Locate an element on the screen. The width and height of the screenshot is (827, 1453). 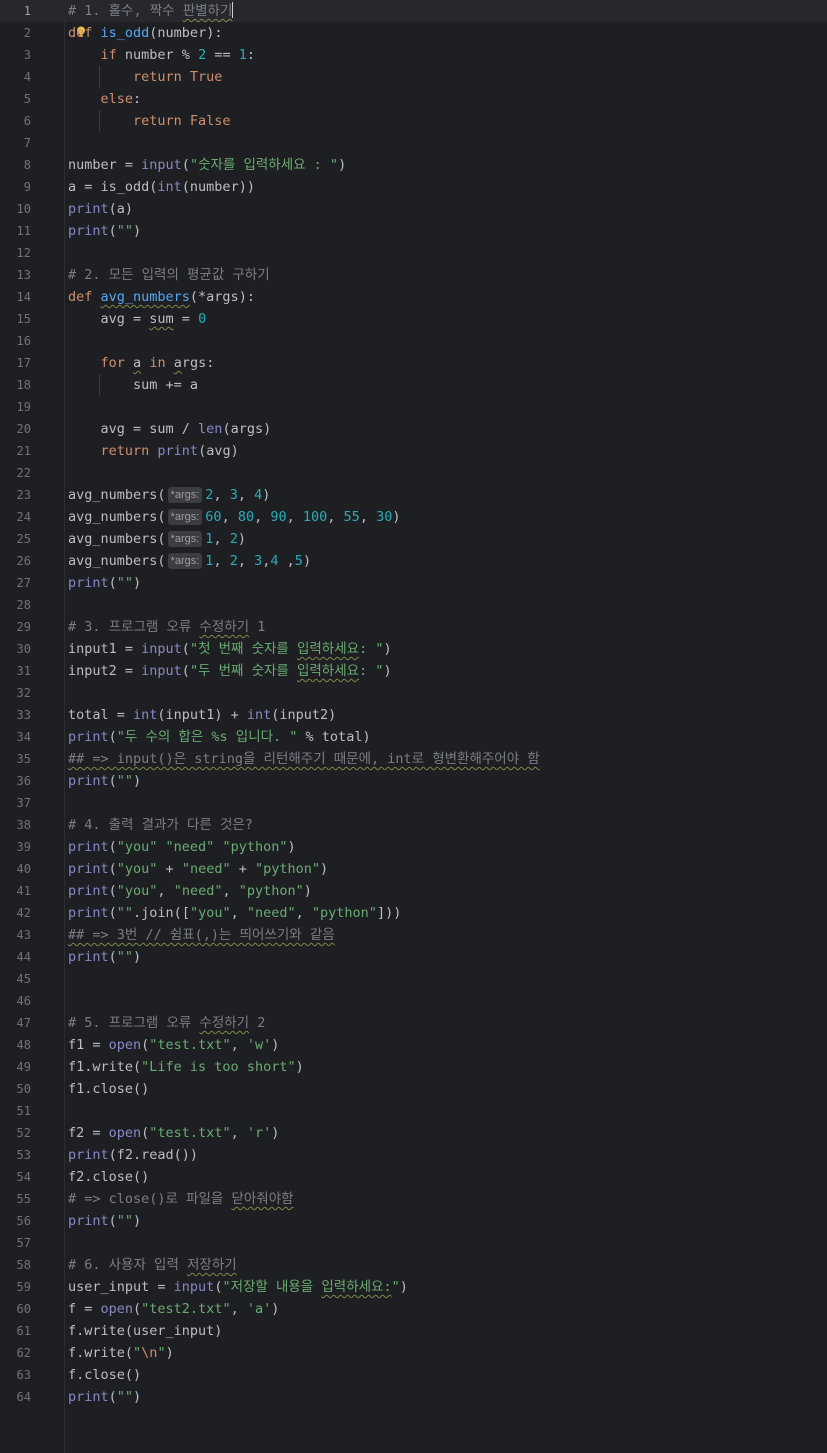
code-line: 12 is located at coordinates (413, 253).